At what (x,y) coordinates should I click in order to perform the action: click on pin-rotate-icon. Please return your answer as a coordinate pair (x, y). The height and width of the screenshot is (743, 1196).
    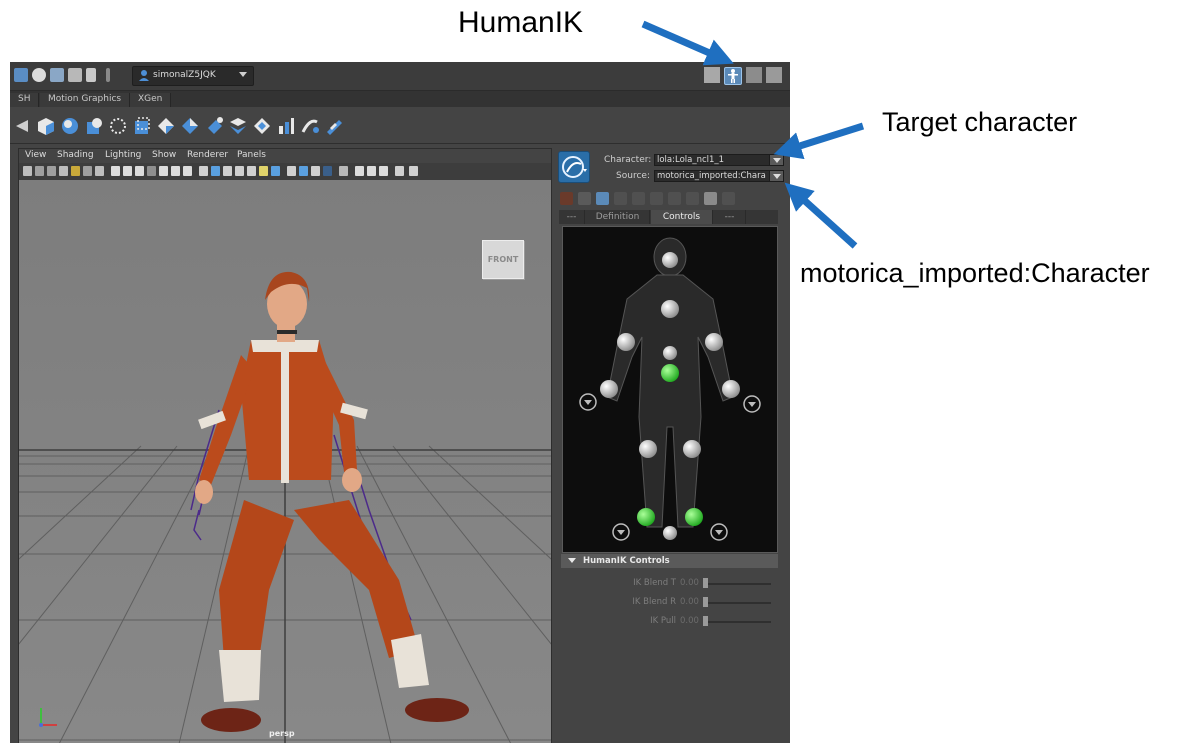
    Looking at the image, I should click on (692, 198).